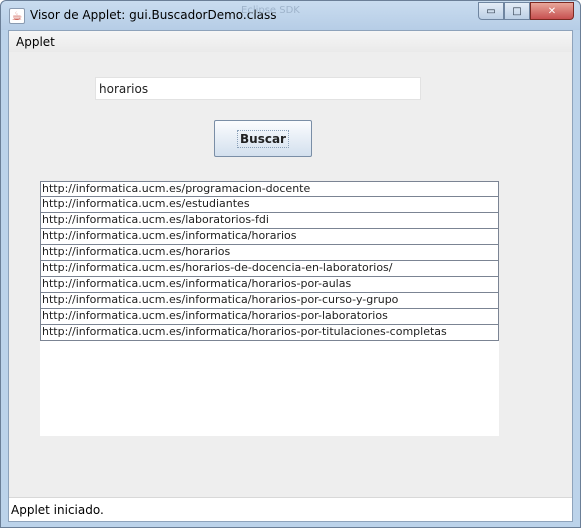  I want to click on window-controls: ▭ □ ✕, so click(526, 11).